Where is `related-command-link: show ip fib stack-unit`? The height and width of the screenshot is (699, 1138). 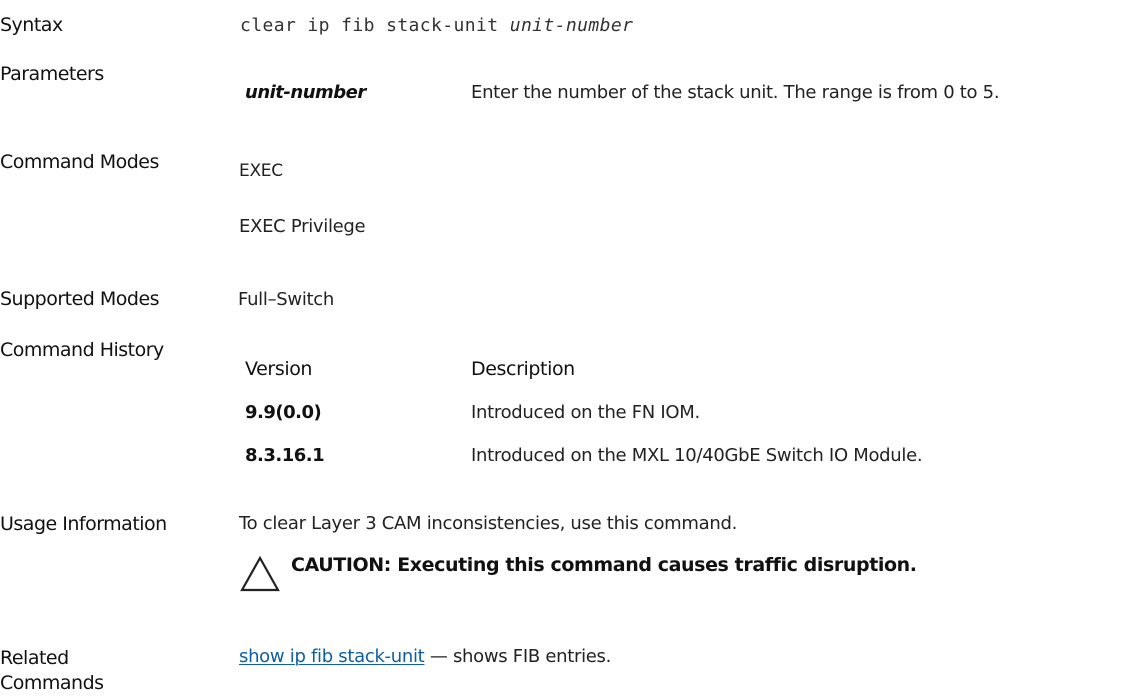 related-command-link: show ip fib stack-unit is located at coordinates (332, 656).